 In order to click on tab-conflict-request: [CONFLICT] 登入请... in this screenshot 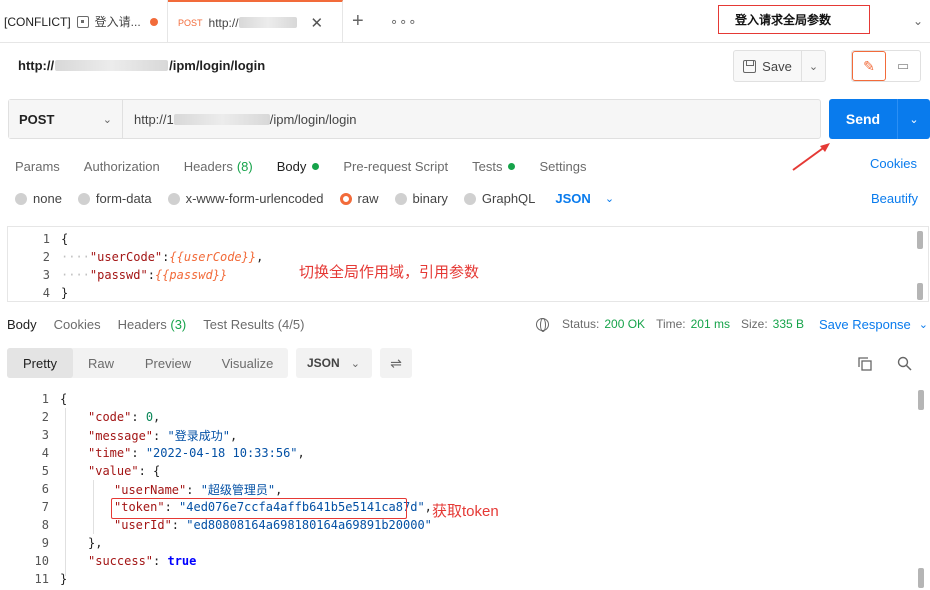, I will do `click(84, 21)`.